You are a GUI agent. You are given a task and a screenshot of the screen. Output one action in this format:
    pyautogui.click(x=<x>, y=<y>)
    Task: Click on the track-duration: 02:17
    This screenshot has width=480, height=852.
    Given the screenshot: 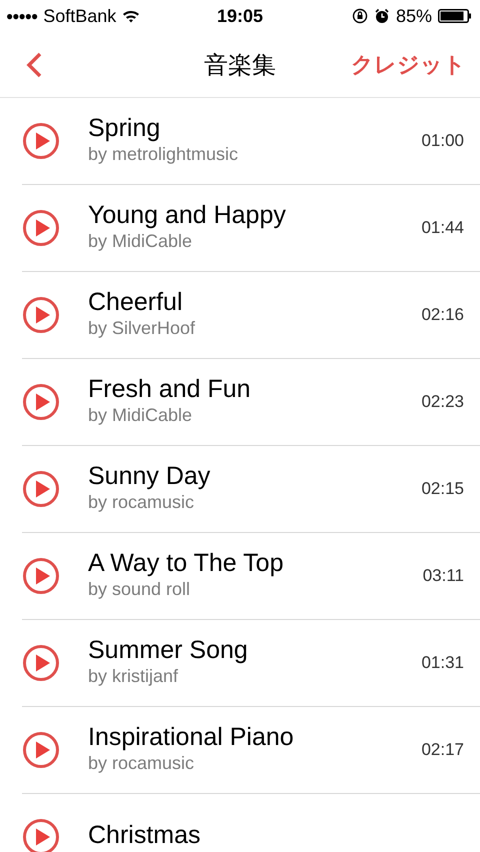 What is the action you would take?
    pyautogui.click(x=442, y=750)
    